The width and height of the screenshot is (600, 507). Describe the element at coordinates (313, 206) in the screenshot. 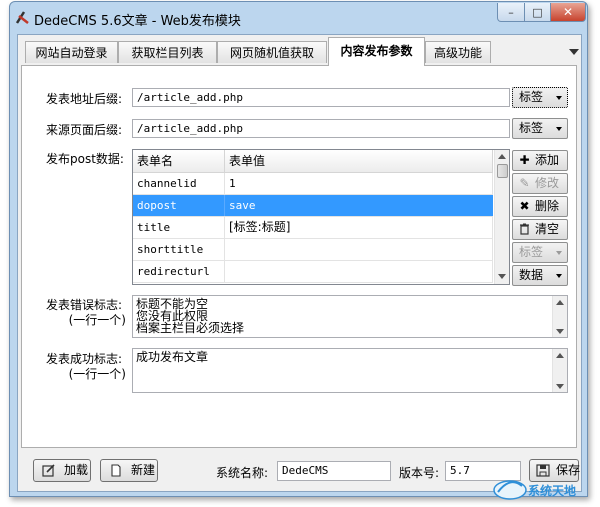

I see `table-row-selected: dopost save` at that location.